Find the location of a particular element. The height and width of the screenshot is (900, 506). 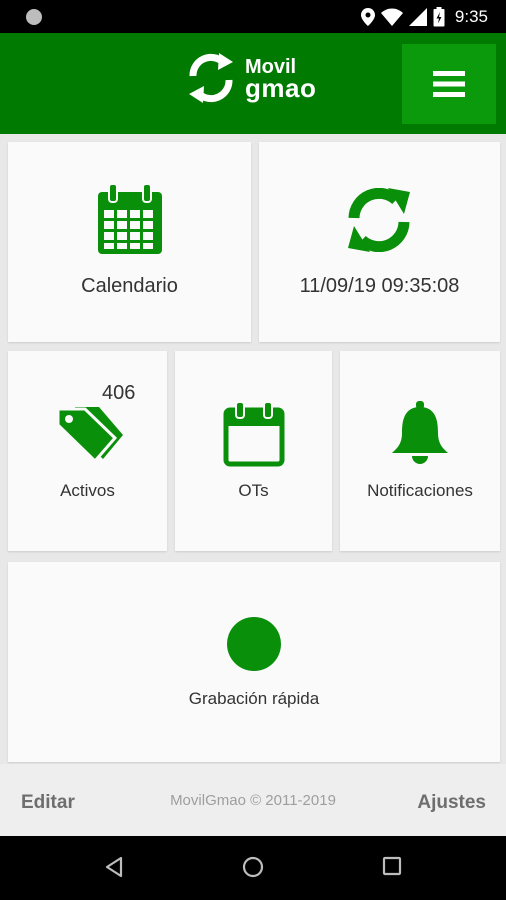

record-circle-icon is located at coordinates (254, 644).